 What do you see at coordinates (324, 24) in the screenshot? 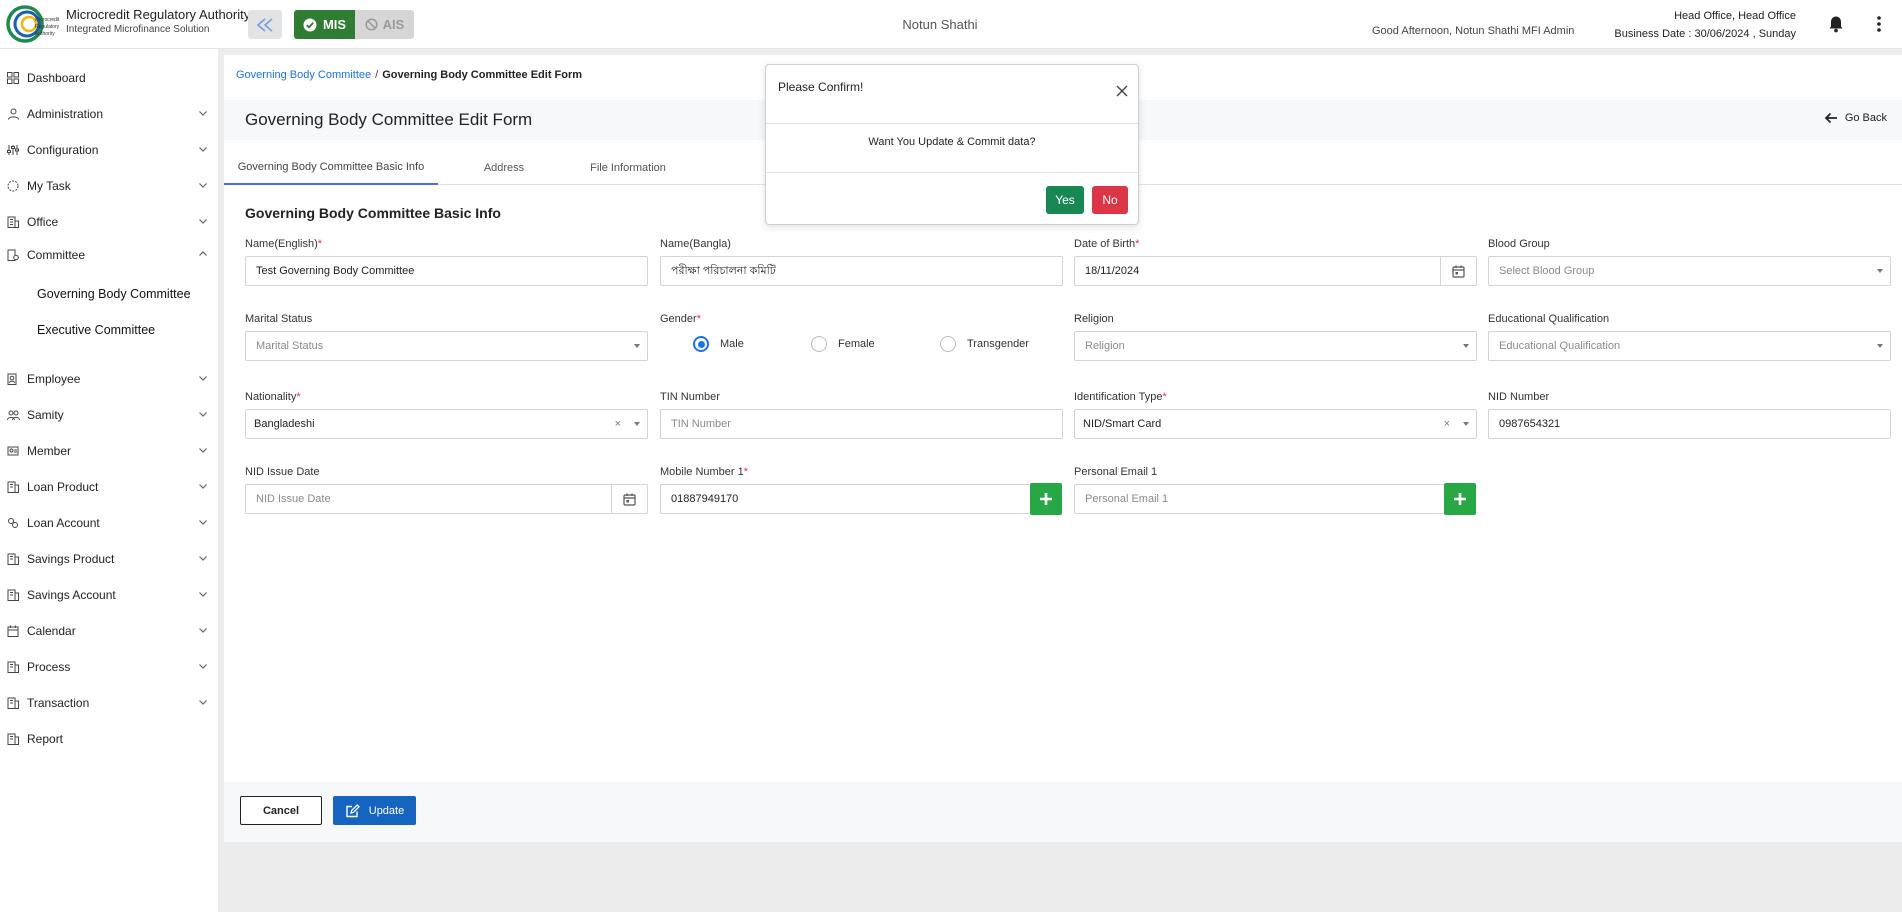
I see `mis-mode-button: MIS` at bounding box center [324, 24].